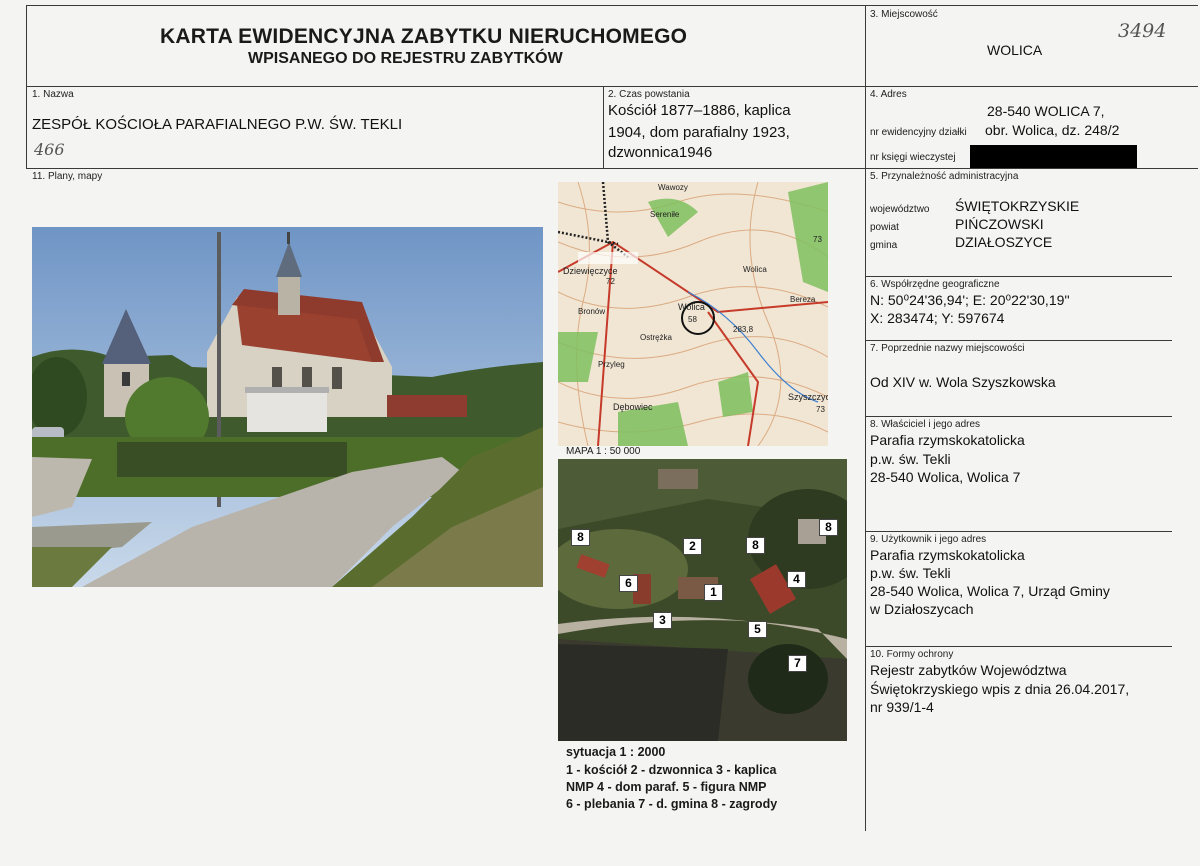 The width and height of the screenshot is (1200, 866). Describe the element at coordinates (591, 311) in the screenshot. I see `map-place-label: Bronów` at that location.